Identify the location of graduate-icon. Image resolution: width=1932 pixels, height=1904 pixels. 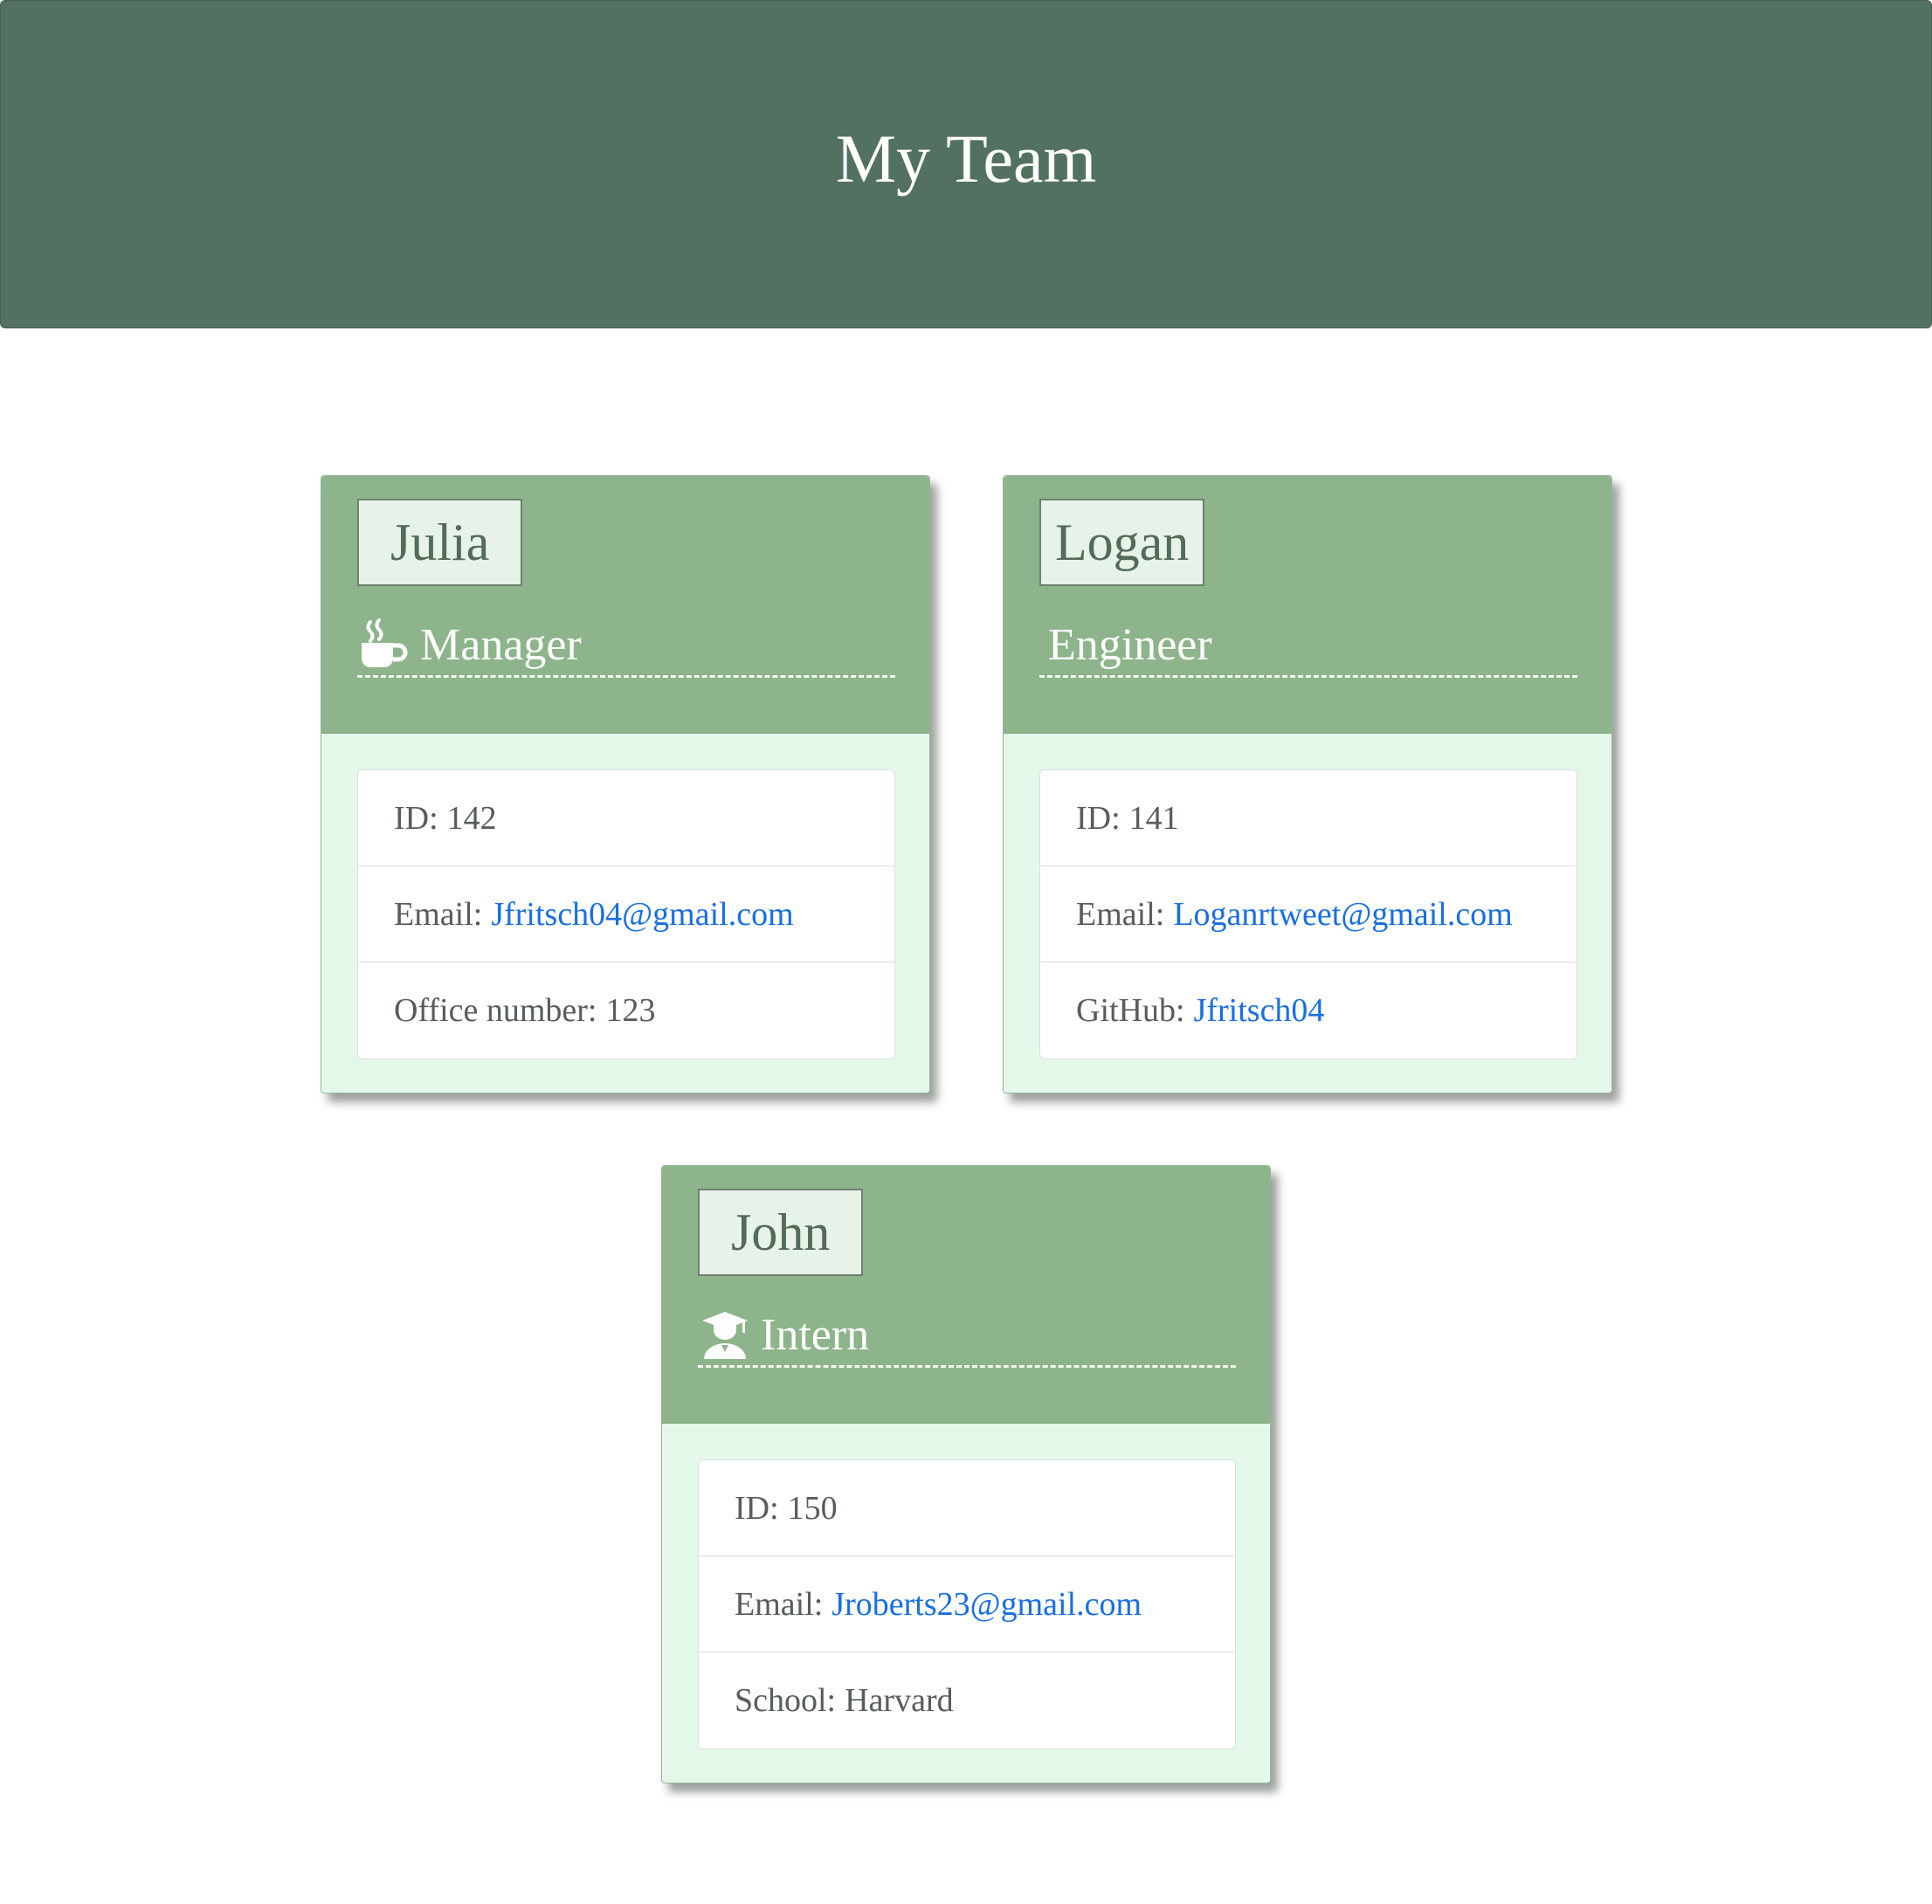
(725, 1334).